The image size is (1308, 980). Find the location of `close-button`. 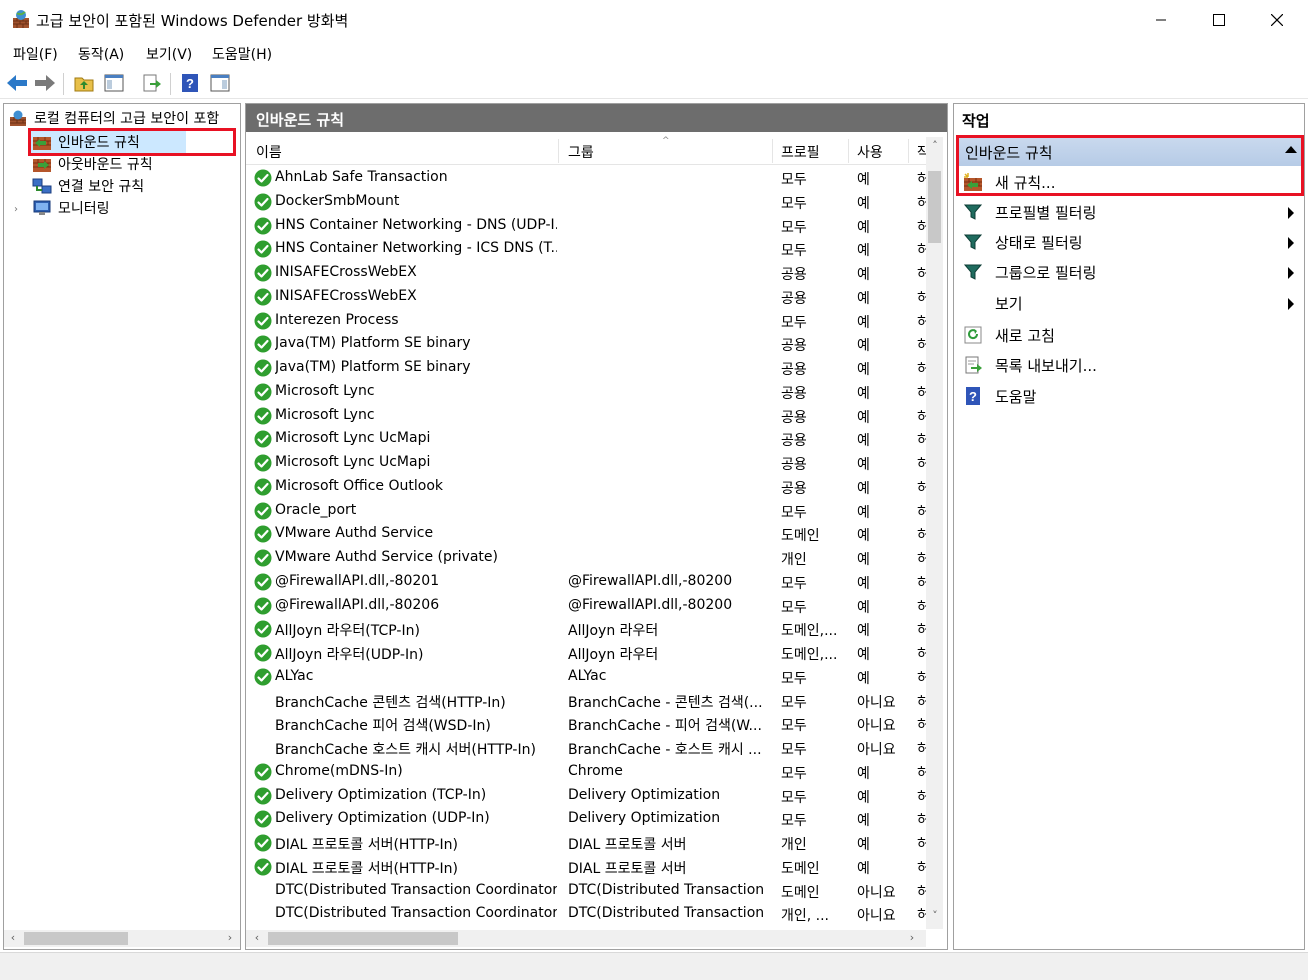

close-button is located at coordinates (1277, 20).